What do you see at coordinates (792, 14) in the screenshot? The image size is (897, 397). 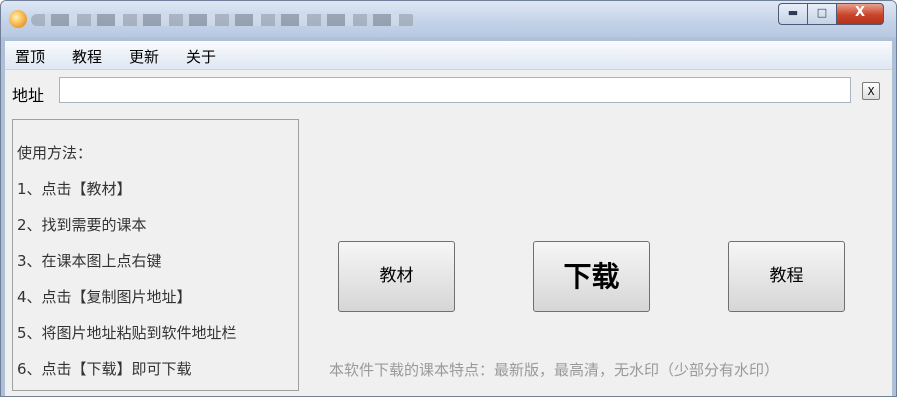 I see `minimize-button: ▬` at bounding box center [792, 14].